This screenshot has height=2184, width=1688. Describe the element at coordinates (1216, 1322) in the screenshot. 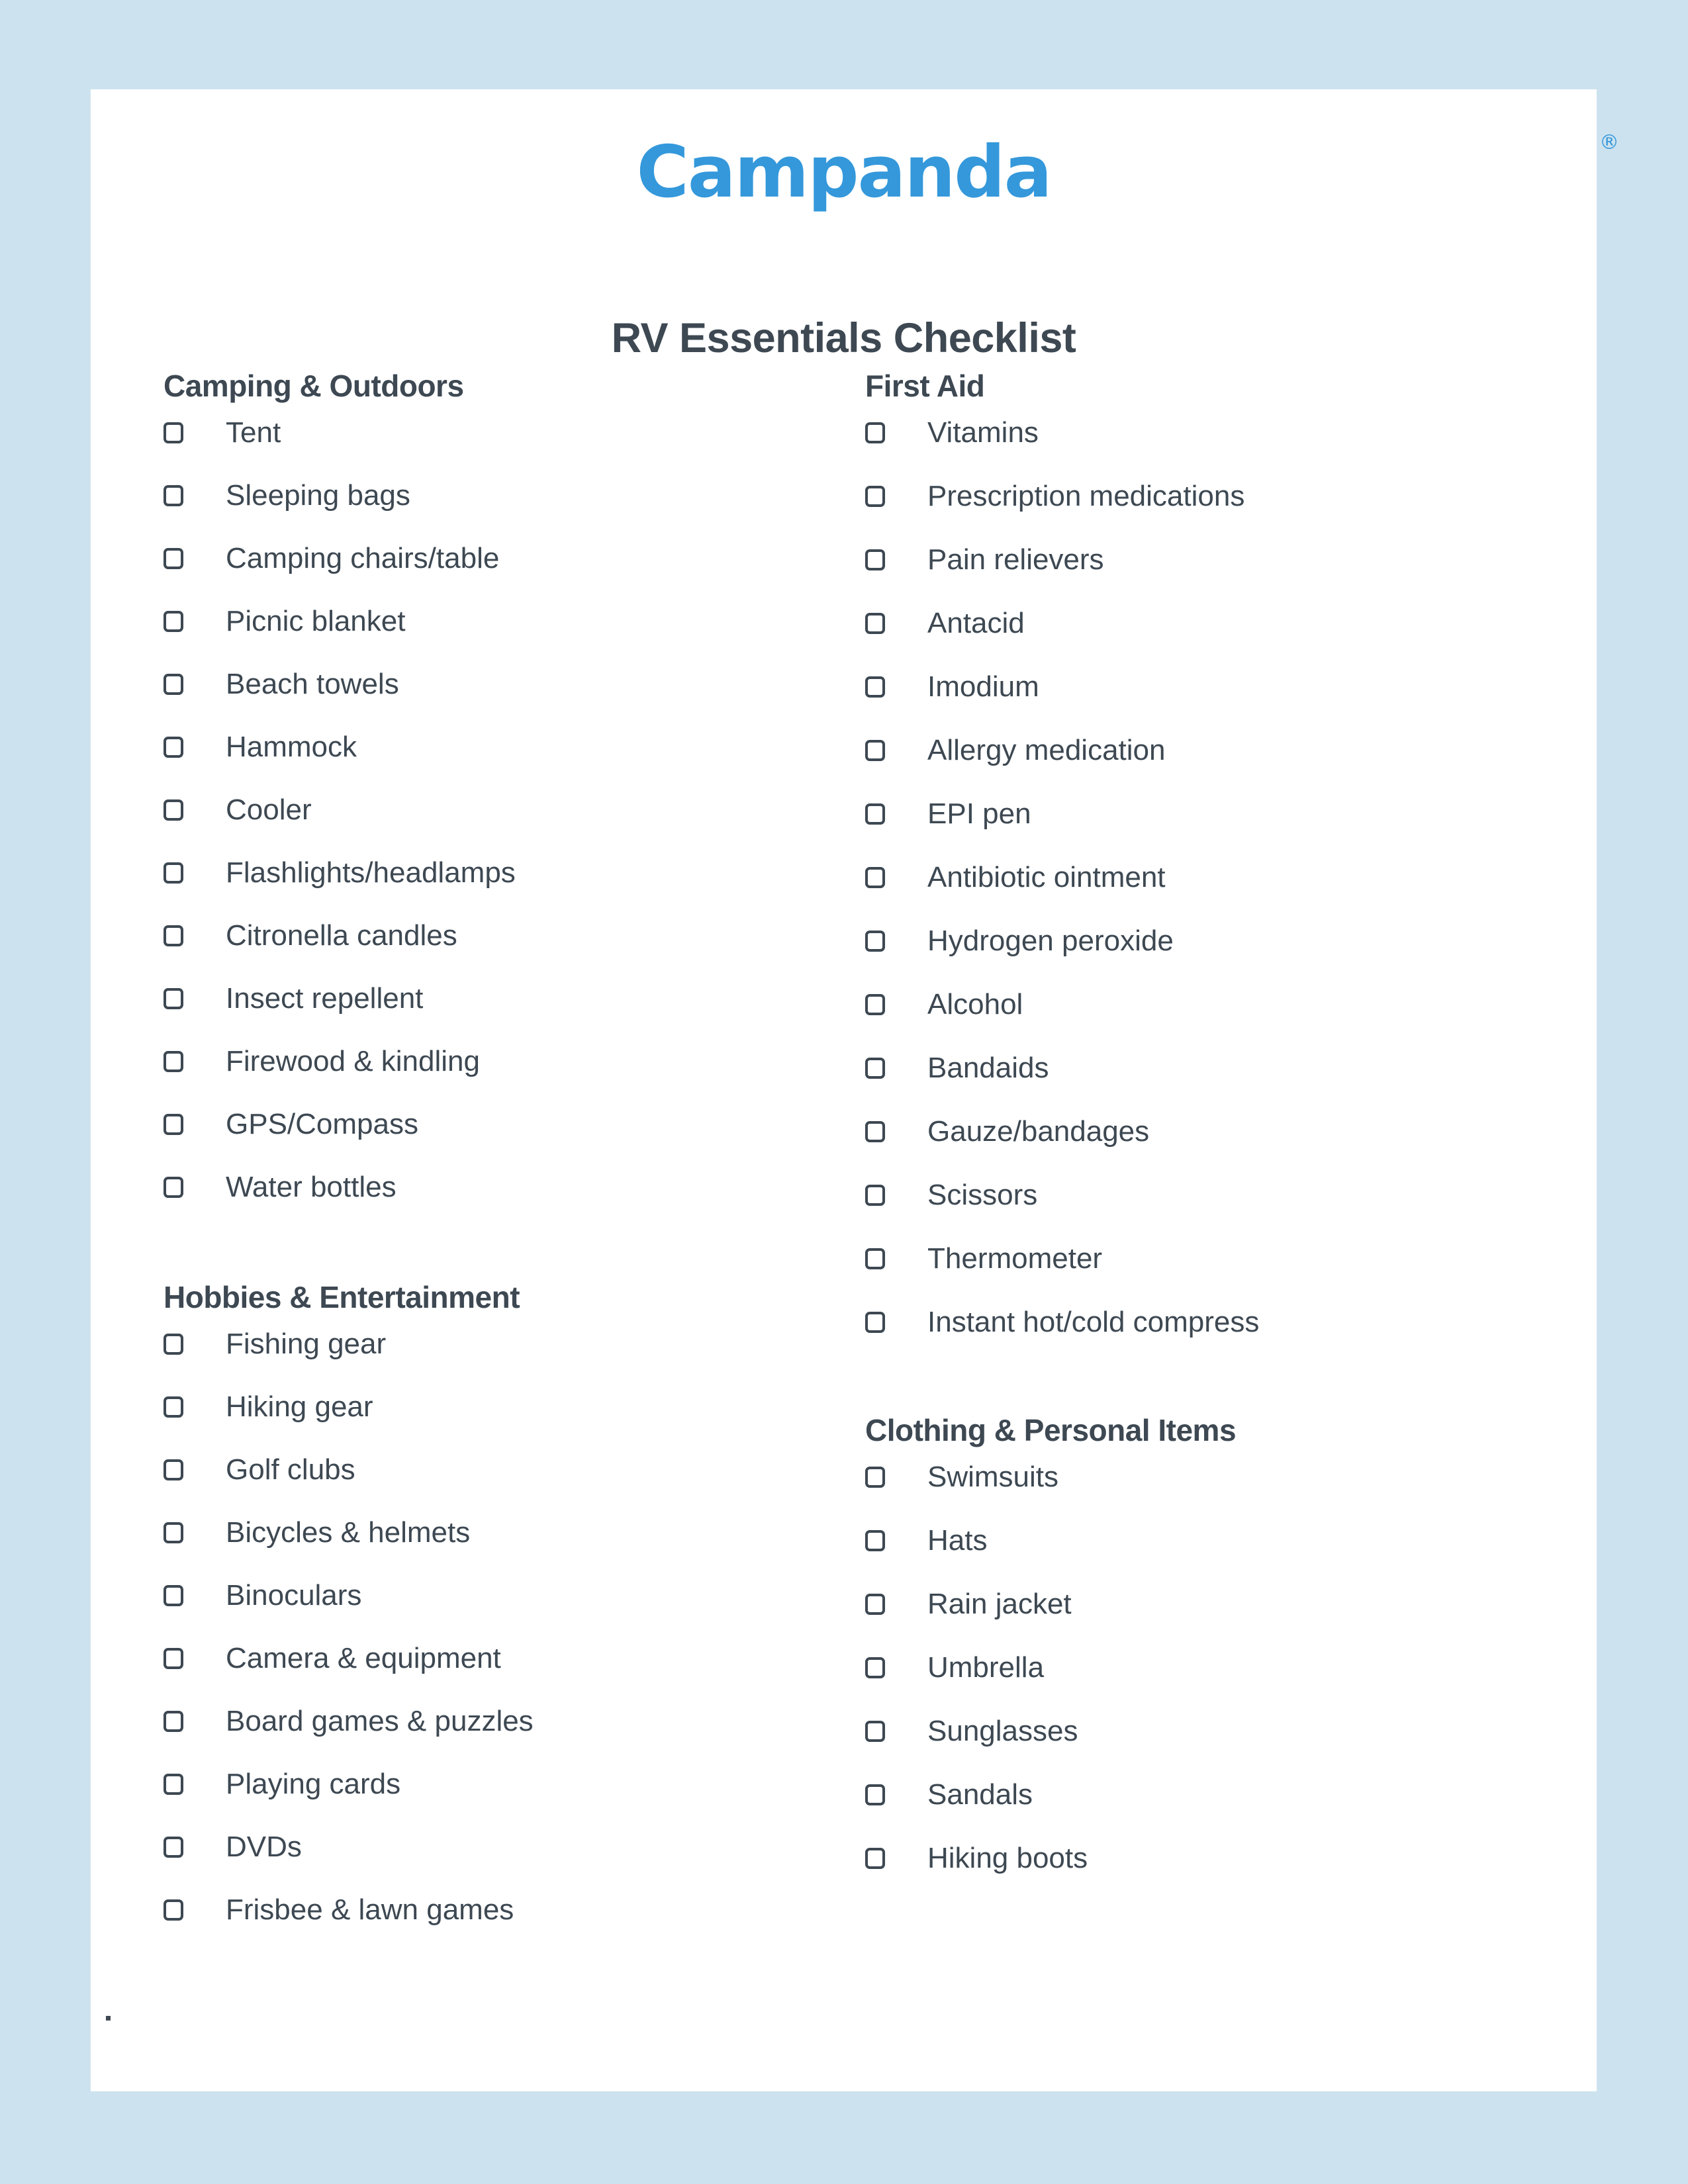

I see `checklist-item: Instant hot/cold compress` at that location.